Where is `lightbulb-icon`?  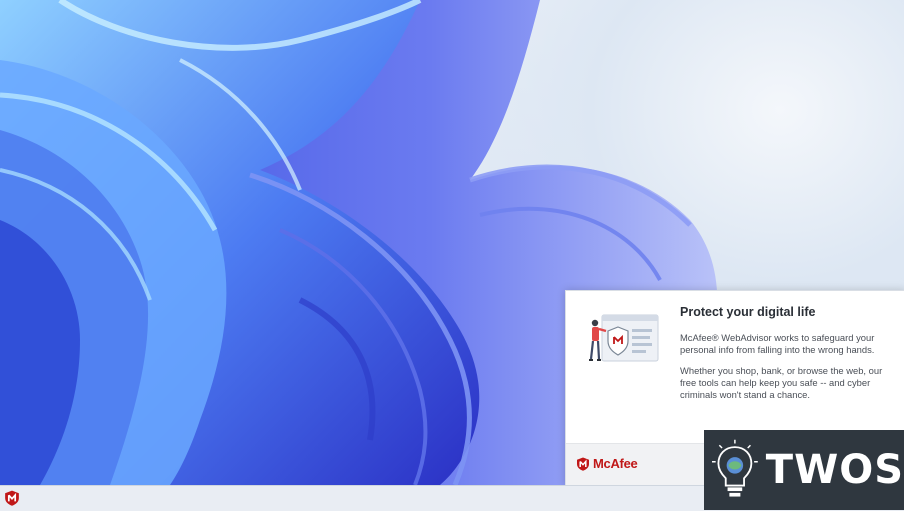
lightbulb-icon is located at coordinates (735, 468).